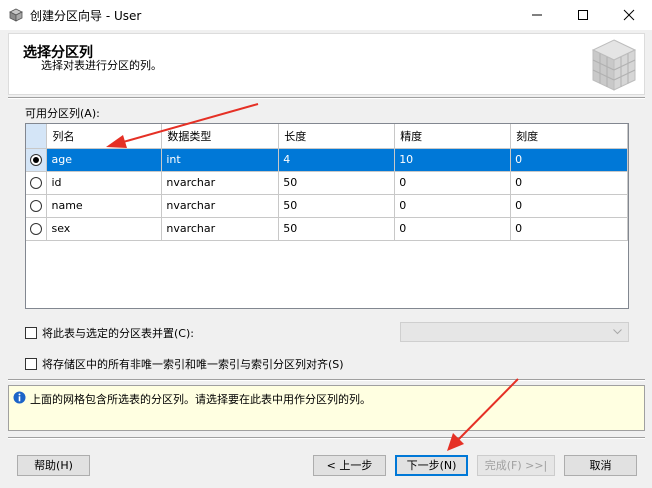  Describe the element at coordinates (337, 160) in the screenshot. I see `cell-length: 4` at that location.